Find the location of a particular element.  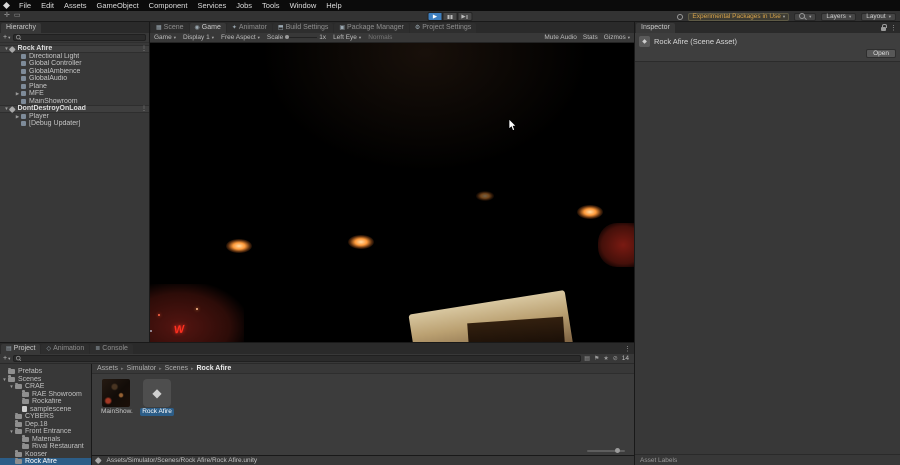

search-by-label-icon: ⚑ is located at coordinates (596, 358).